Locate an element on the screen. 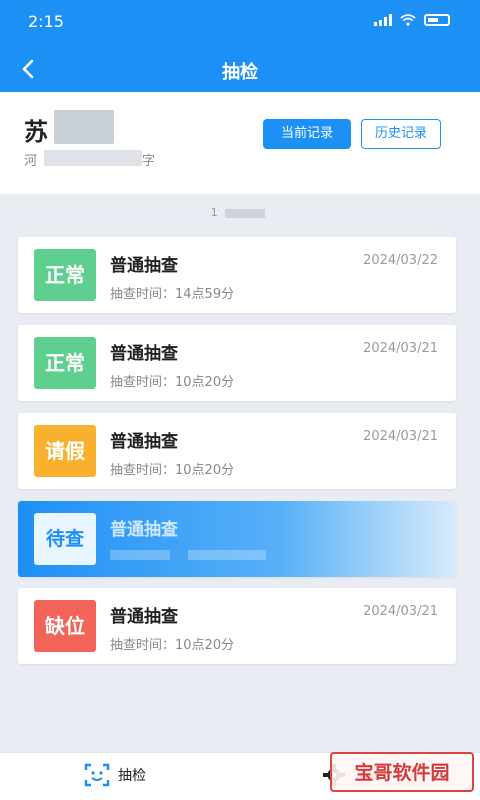 The height and width of the screenshot is (800, 480). record-card: 缺位 普通抽查 抽查时间：10点20分 2024/03/21 is located at coordinates (237, 626).